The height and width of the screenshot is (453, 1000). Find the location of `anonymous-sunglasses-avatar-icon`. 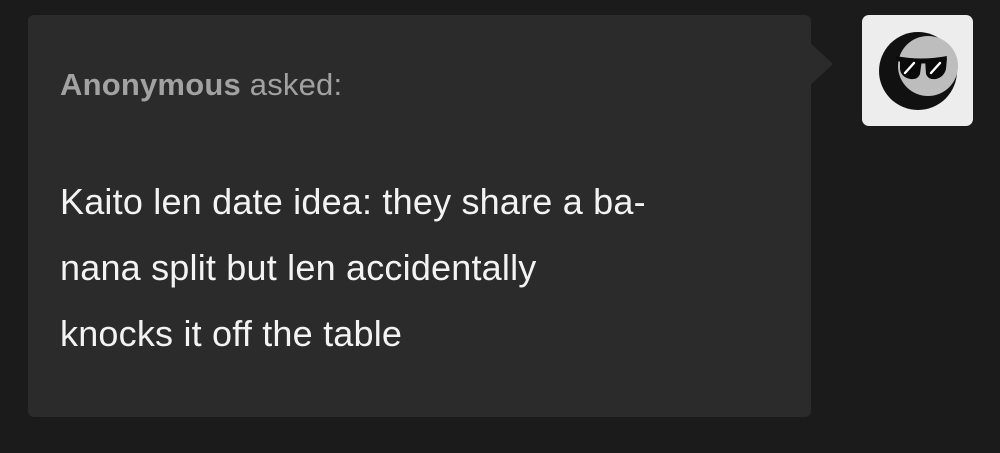

anonymous-sunglasses-avatar-icon is located at coordinates (918, 70).